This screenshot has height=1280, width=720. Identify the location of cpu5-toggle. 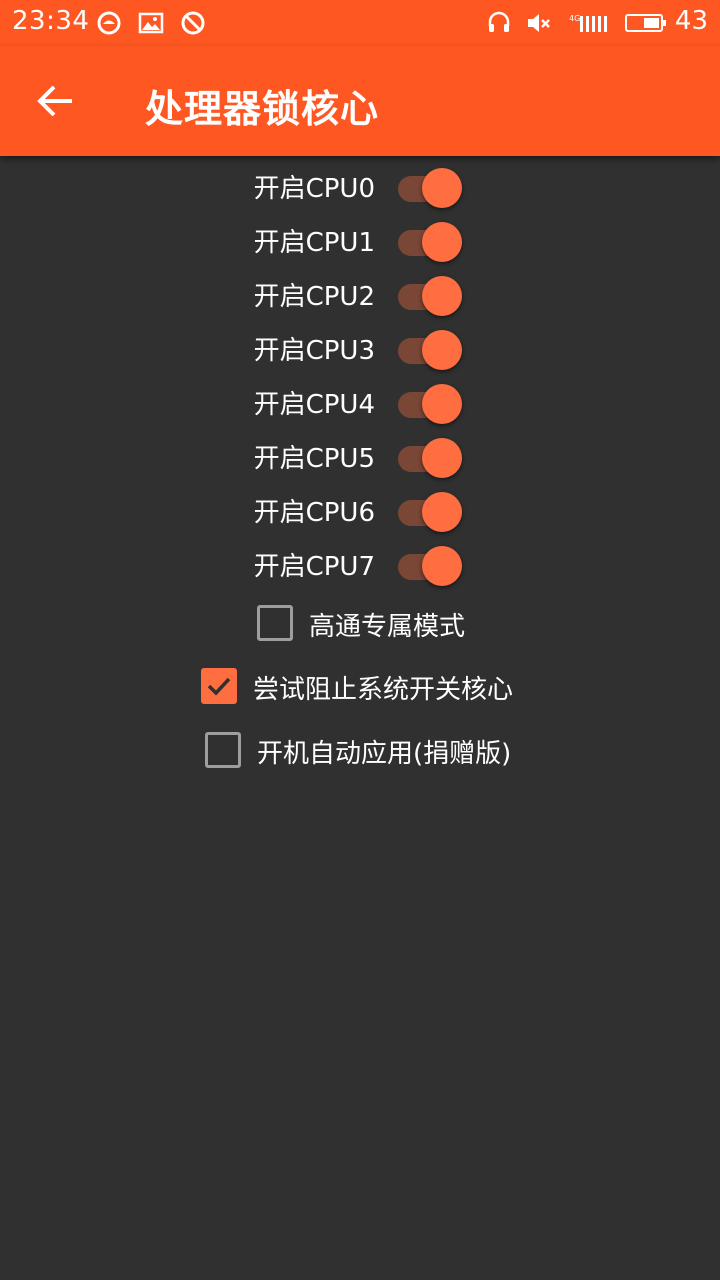
(433, 455).